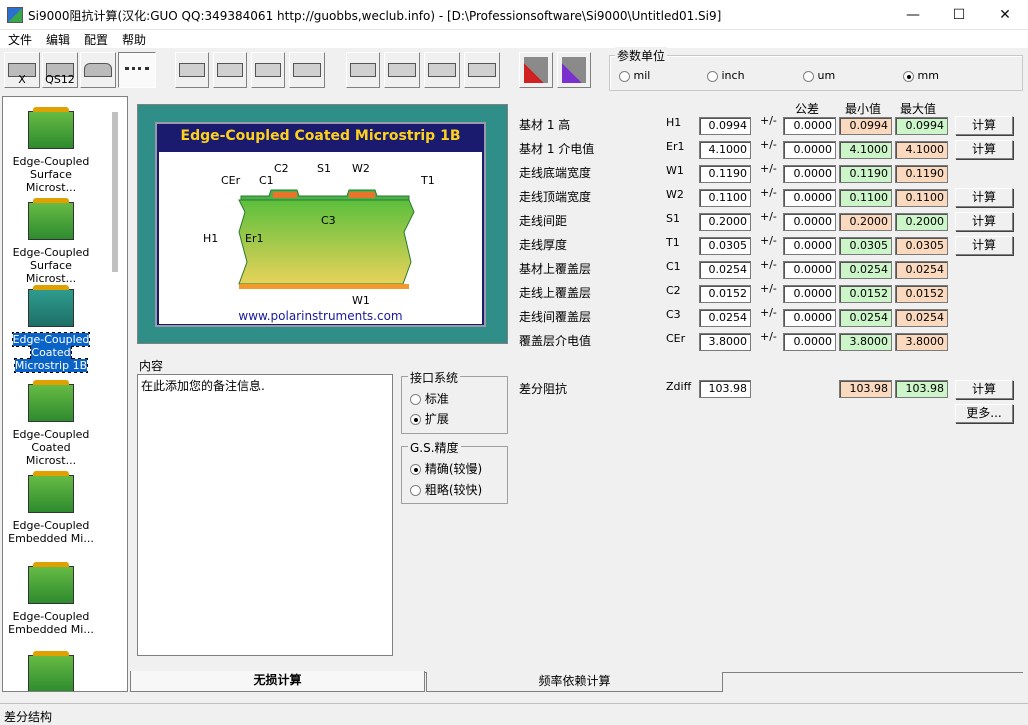 This screenshot has height=725, width=1028. What do you see at coordinates (265, 515) in the screenshot?
I see `notes-textarea: 在此添加您的备注信息.` at bounding box center [265, 515].